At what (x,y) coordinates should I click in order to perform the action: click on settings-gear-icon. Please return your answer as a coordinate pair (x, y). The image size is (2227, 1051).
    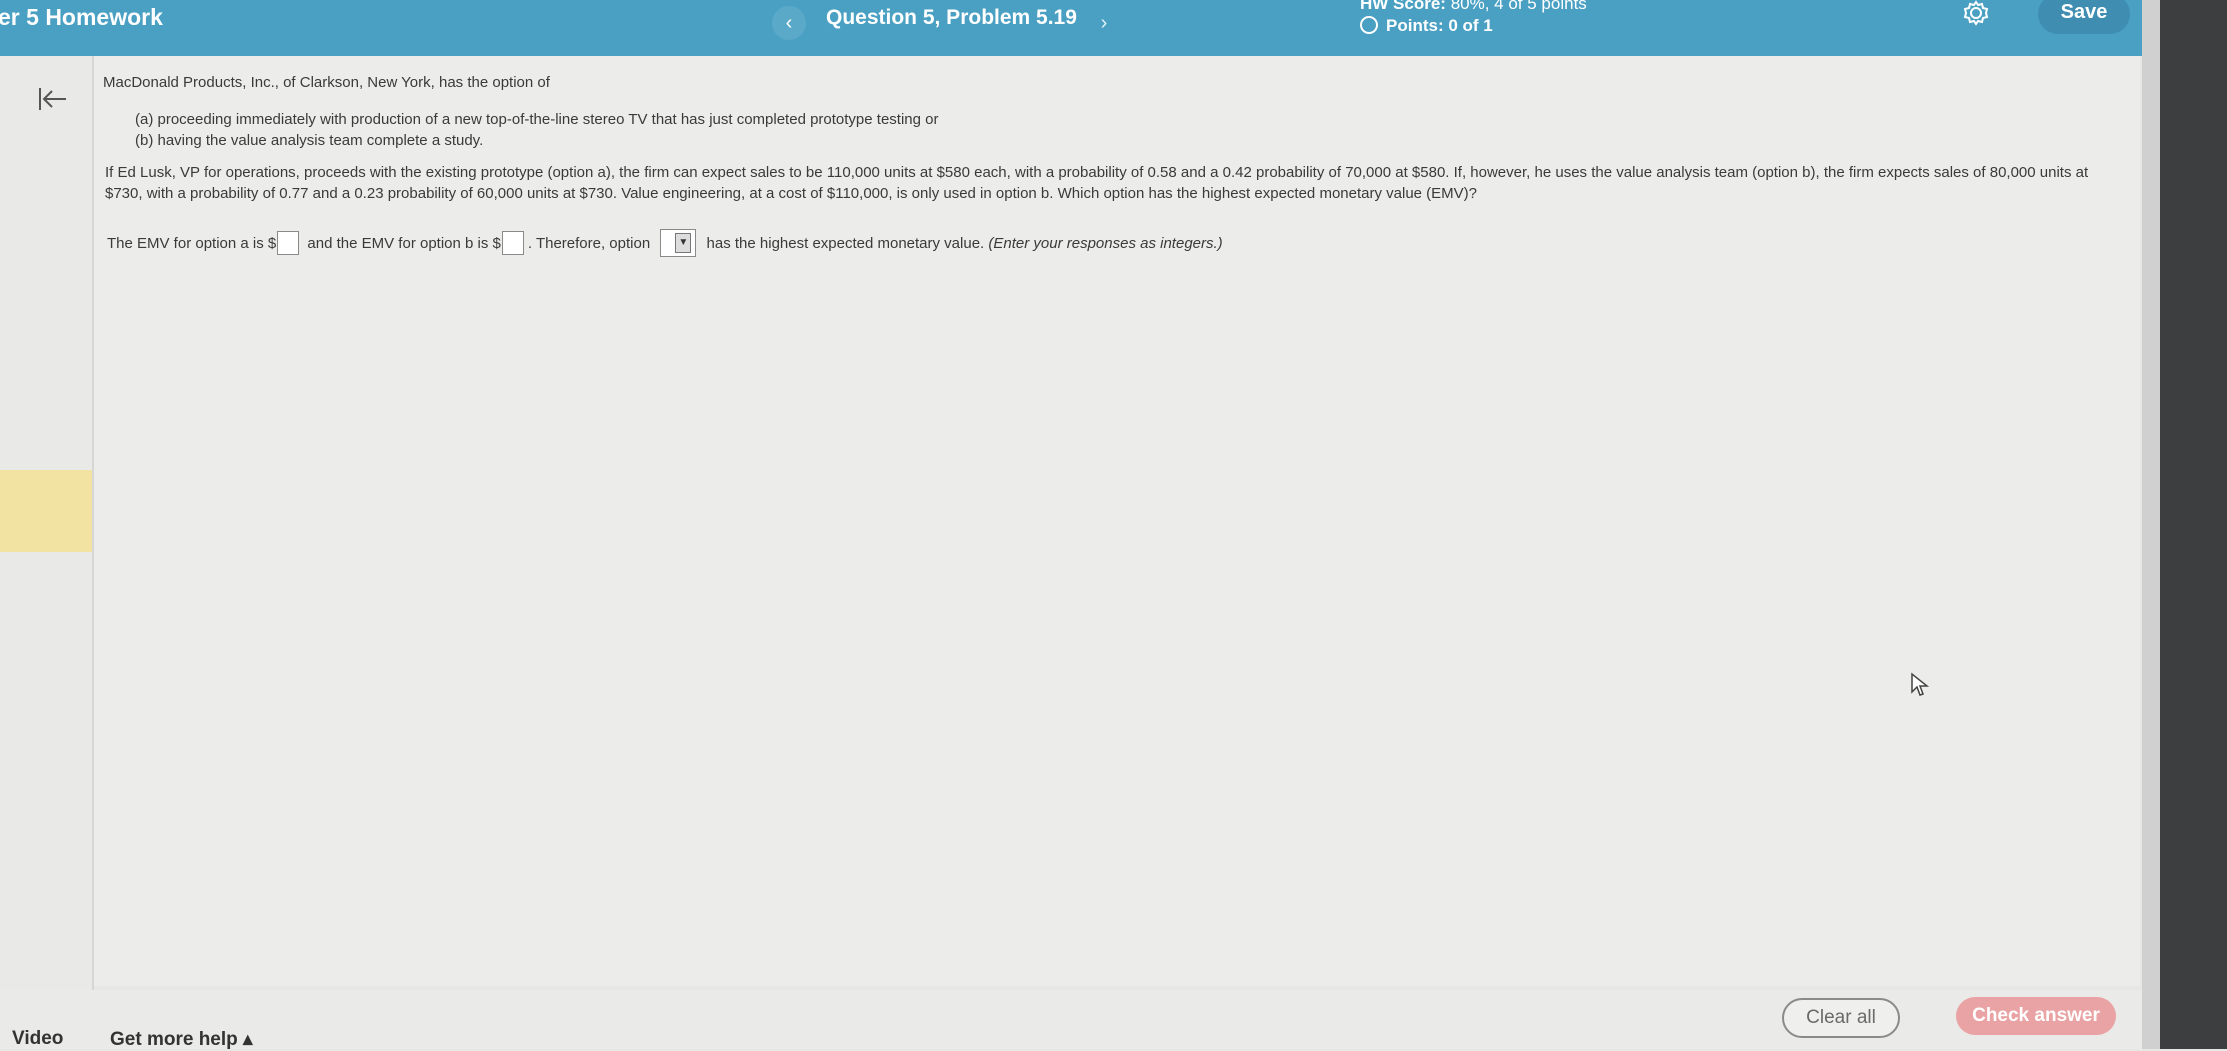
    Looking at the image, I should click on (1976, 14).